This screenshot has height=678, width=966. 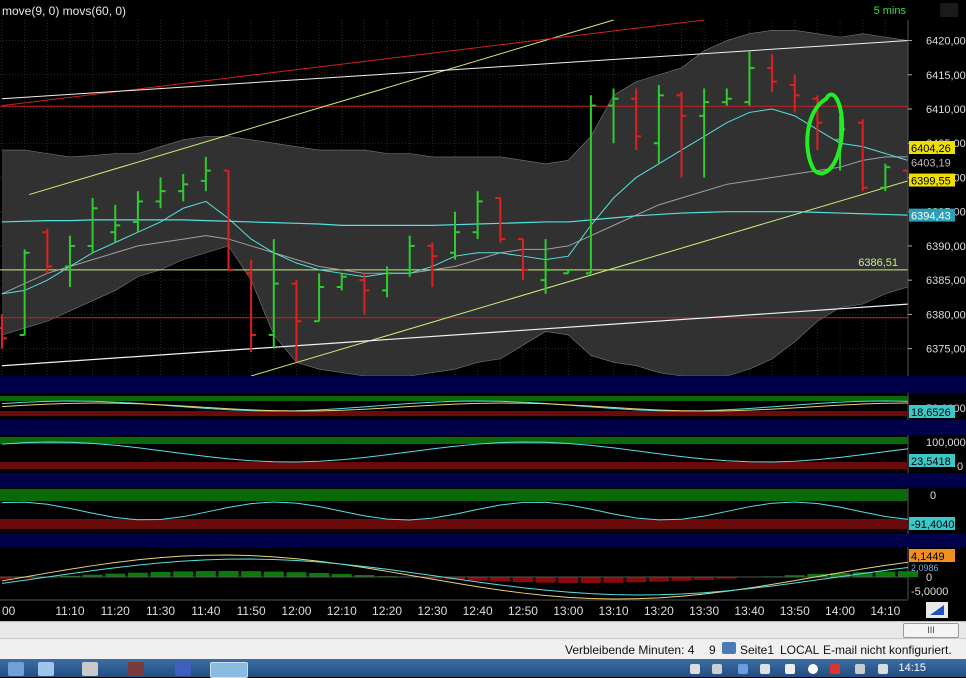 What do you see at coordinates (925, 568) in the screenshot?
I see `indicator-4-sub-value: 2,0986` at bounding box center [925, 568].